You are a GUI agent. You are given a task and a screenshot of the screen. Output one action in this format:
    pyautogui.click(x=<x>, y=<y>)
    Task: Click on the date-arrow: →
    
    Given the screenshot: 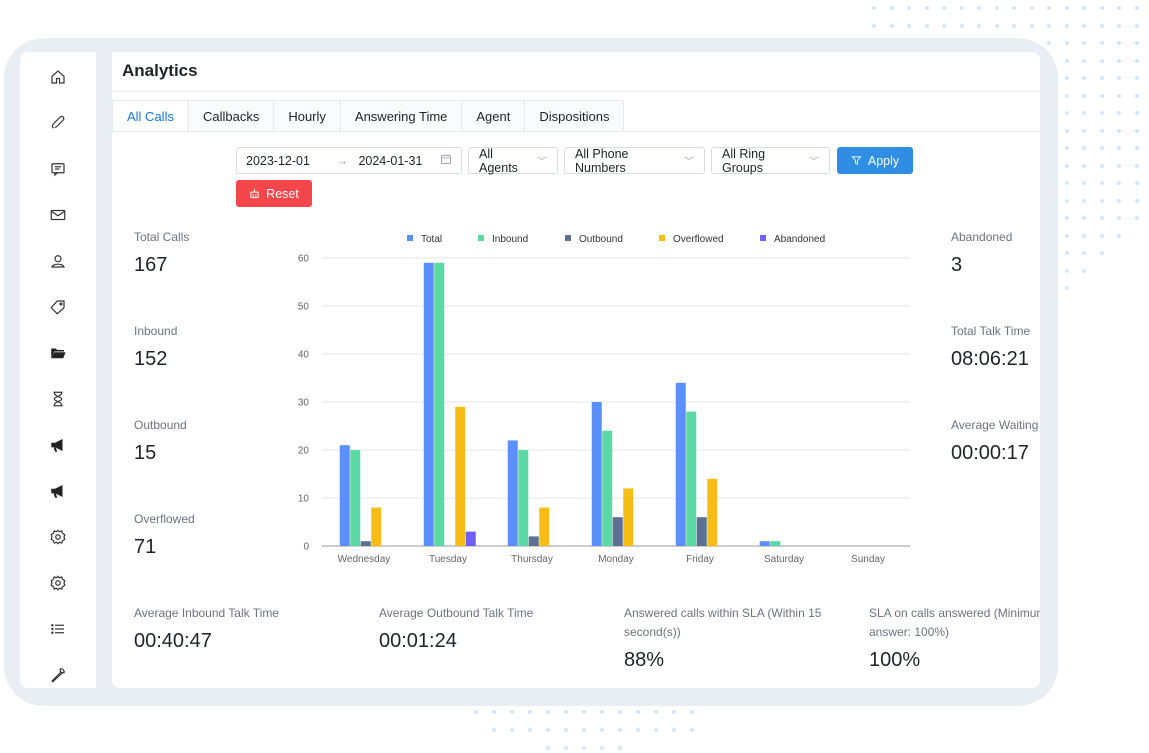 What is the action you would take?
    pyautogui.click(x=342, y=160)
    